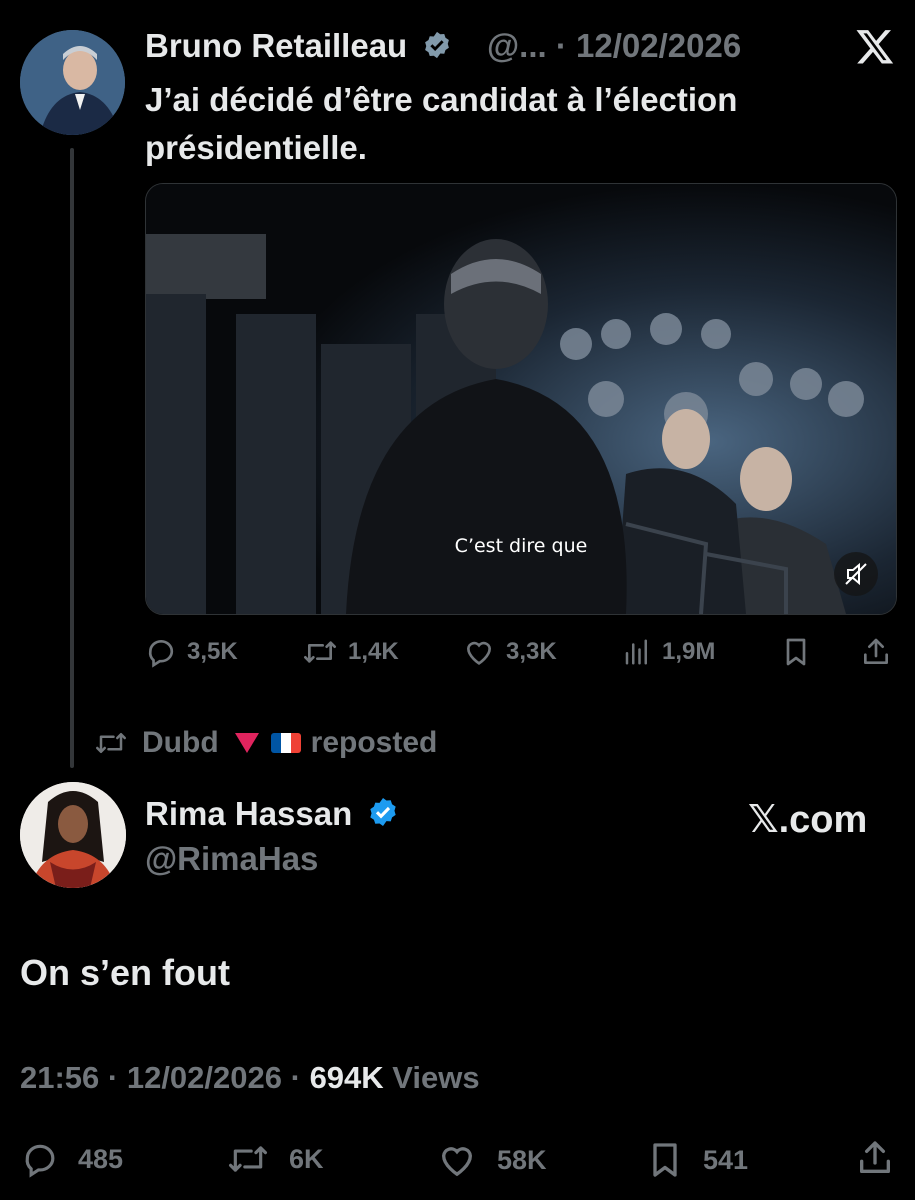 The height and width of the screenshot is (1200, 915). What do you see at coordinates (436, 1077) in the screenshot?
I see `views-label: Views` at bounding box center [436, 1077].